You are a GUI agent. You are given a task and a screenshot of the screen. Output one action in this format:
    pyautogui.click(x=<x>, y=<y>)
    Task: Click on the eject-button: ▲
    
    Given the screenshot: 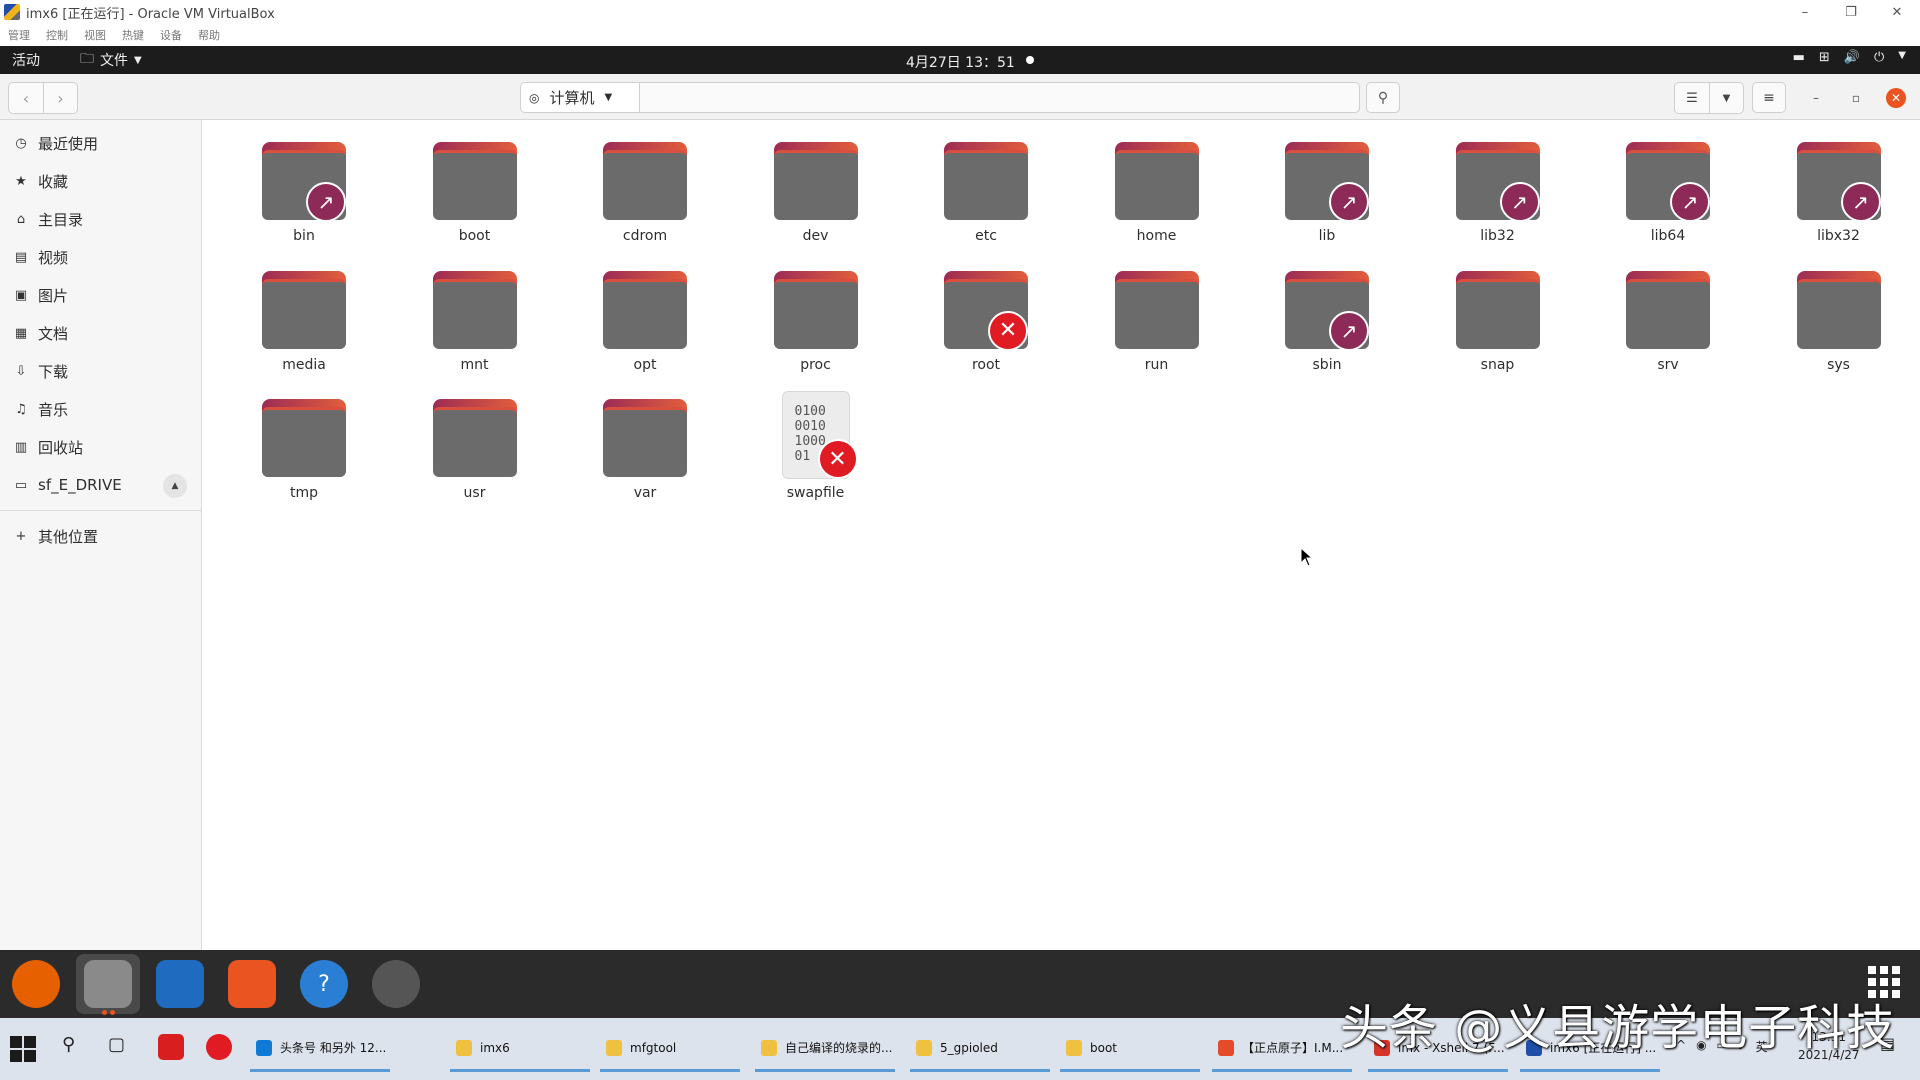 What is the action you would take?
    pyautogui.click(x=175, y=486)
    